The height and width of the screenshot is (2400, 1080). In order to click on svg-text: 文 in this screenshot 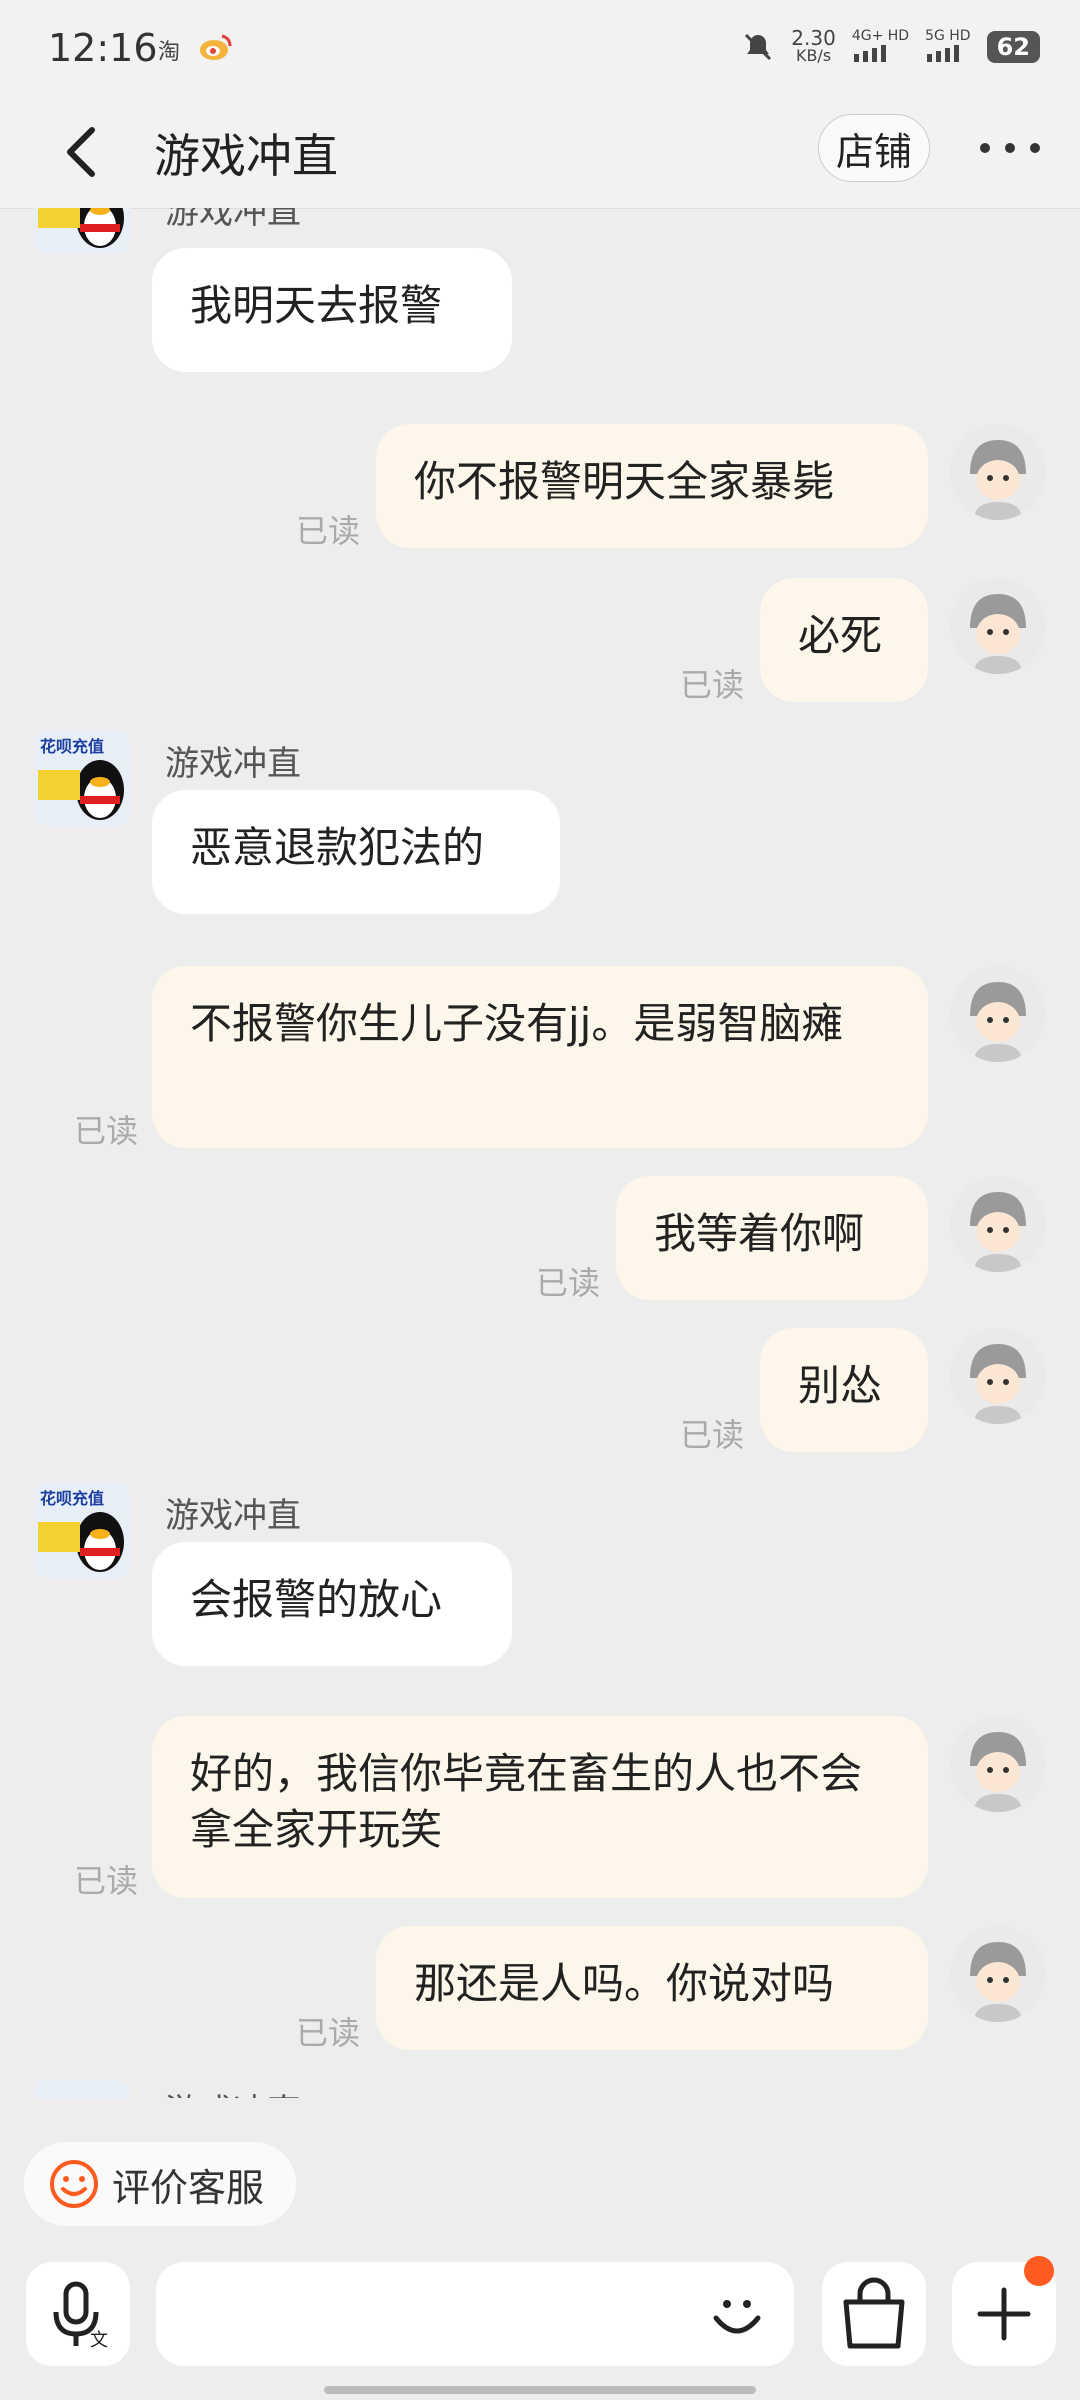, I will do `click(99, 2340)`.